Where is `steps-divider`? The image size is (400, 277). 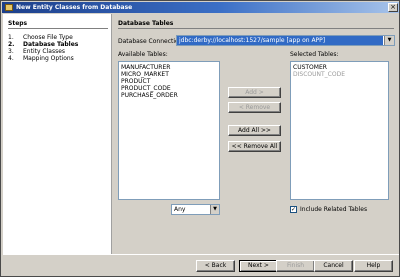
steps-divider is located at coordinates (58, 28).